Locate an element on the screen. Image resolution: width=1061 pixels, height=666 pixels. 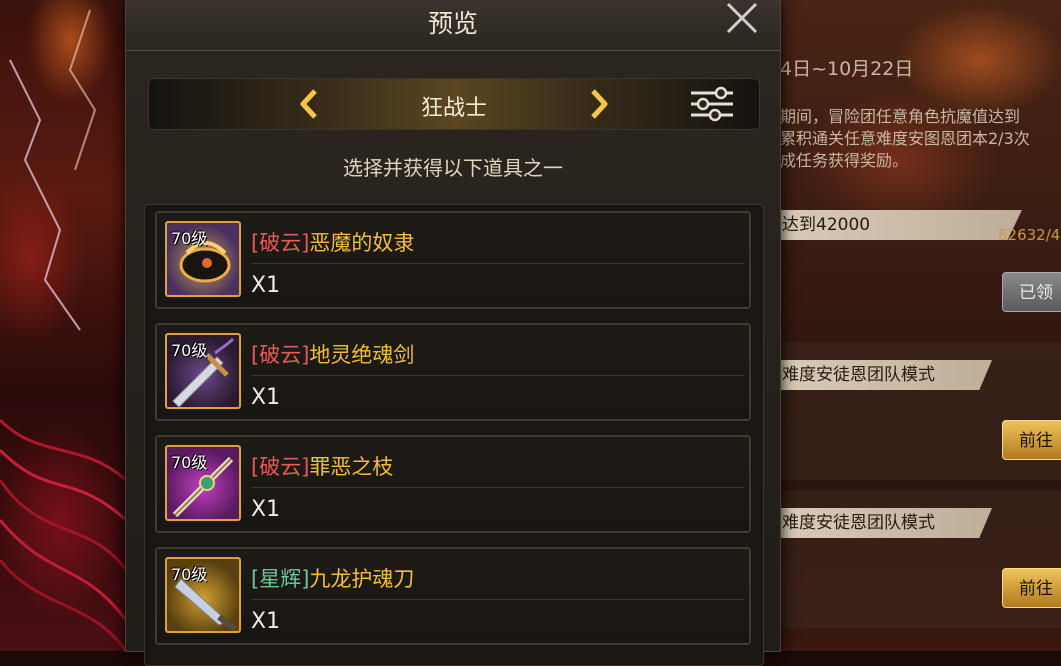
filter-button is located at coordinates (712, 104).